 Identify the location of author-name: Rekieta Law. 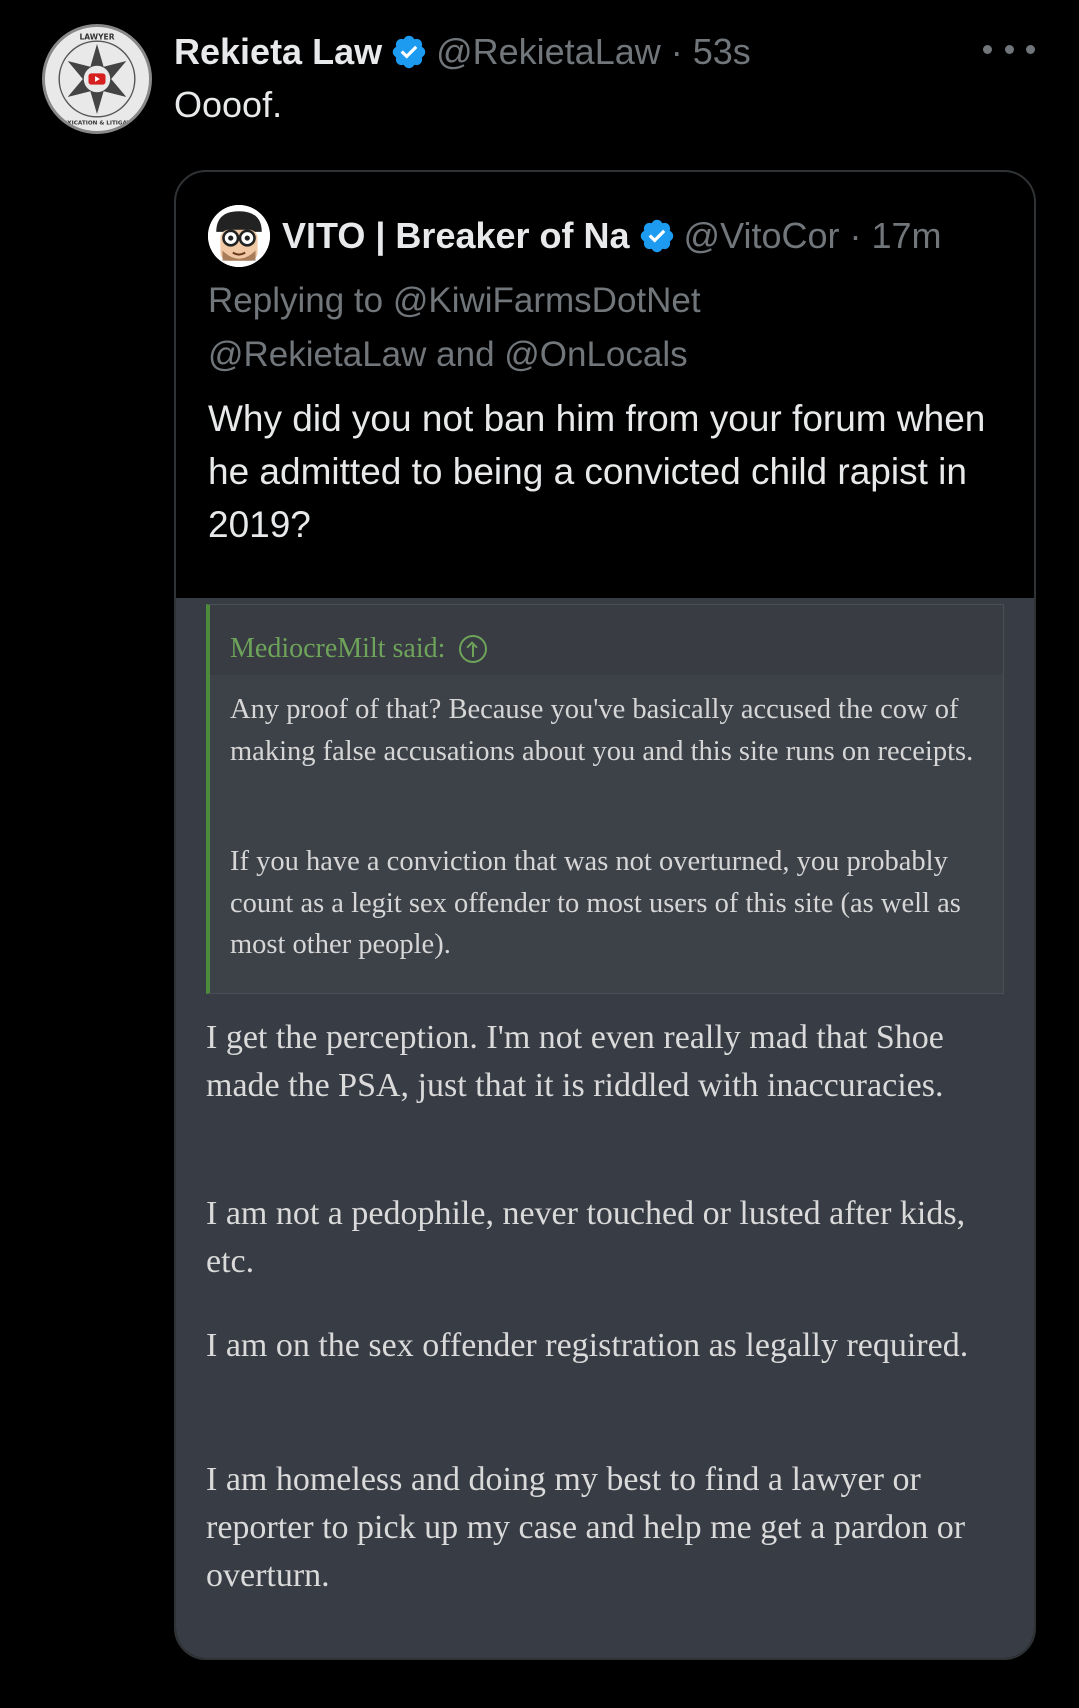
(278, 52).